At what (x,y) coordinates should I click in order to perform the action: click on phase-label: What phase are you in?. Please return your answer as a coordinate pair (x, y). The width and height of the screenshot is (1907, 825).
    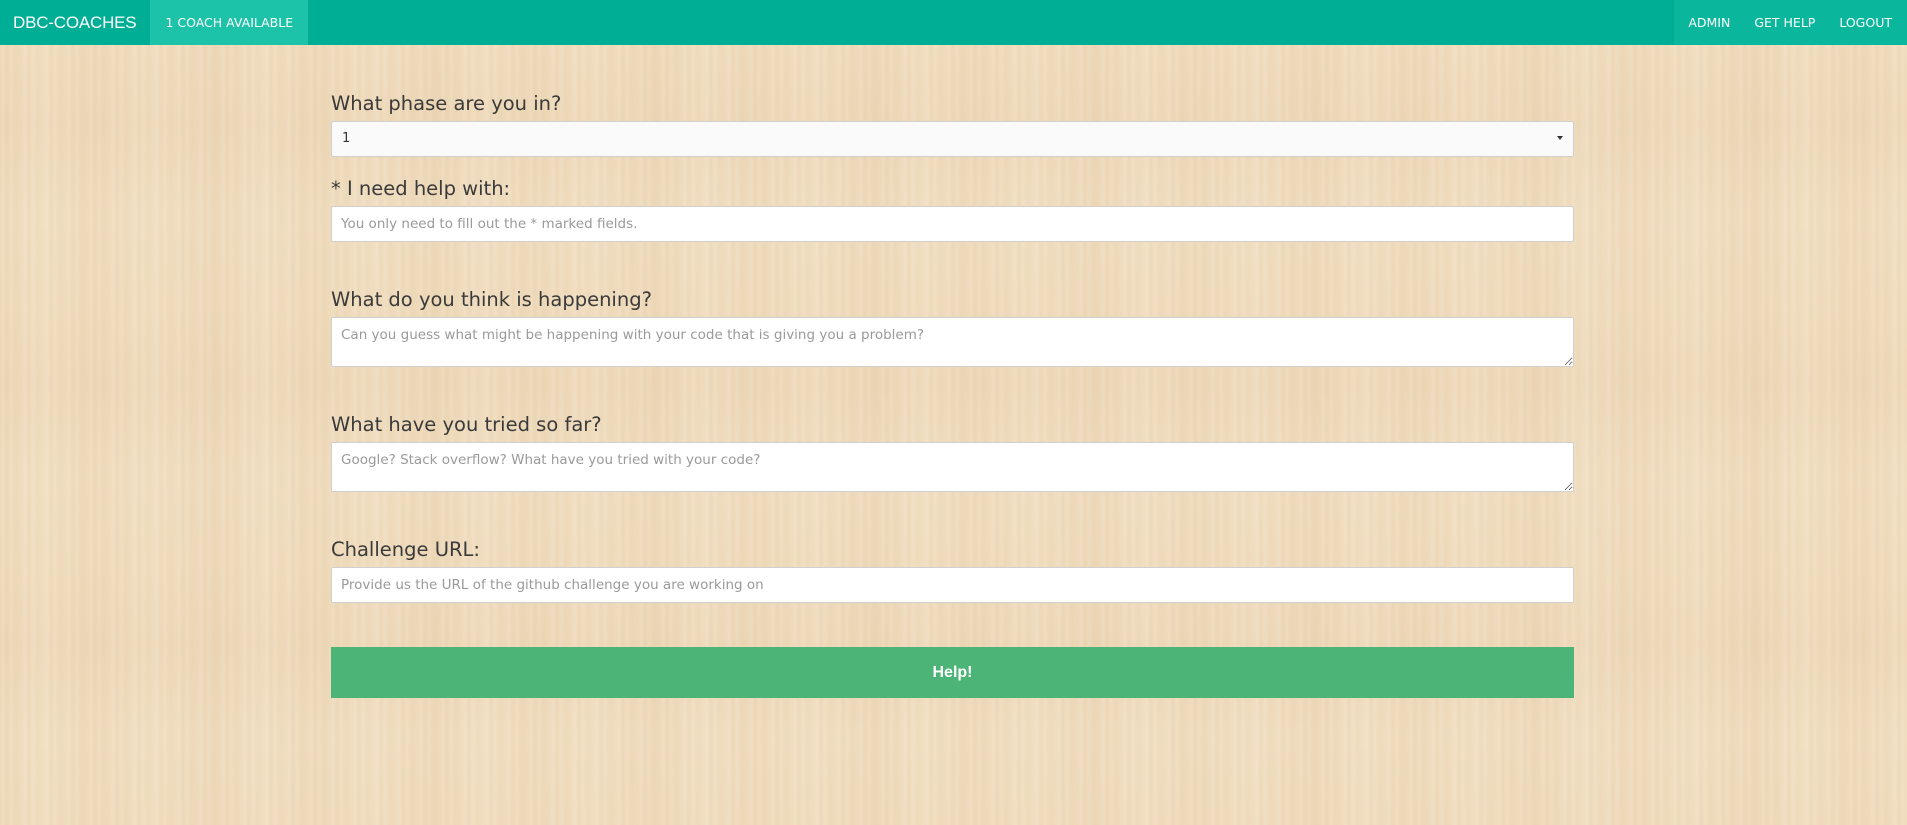
    Looking at the image, I should click on (446, 103).